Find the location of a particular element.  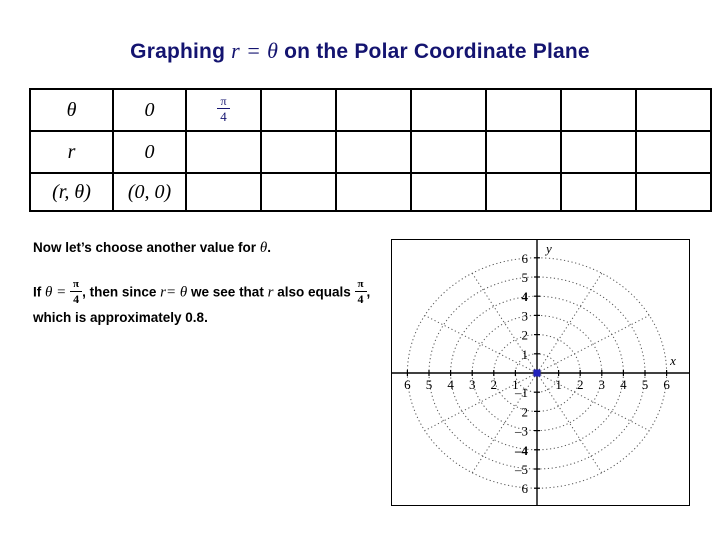

para3-fraction-pi-over-4: π 4 is located at coordinates (360, 292).